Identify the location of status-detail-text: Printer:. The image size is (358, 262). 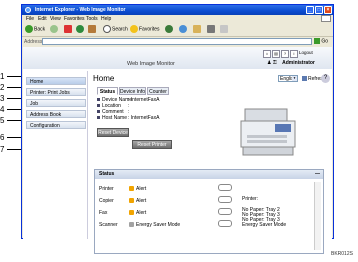
(250, 199).